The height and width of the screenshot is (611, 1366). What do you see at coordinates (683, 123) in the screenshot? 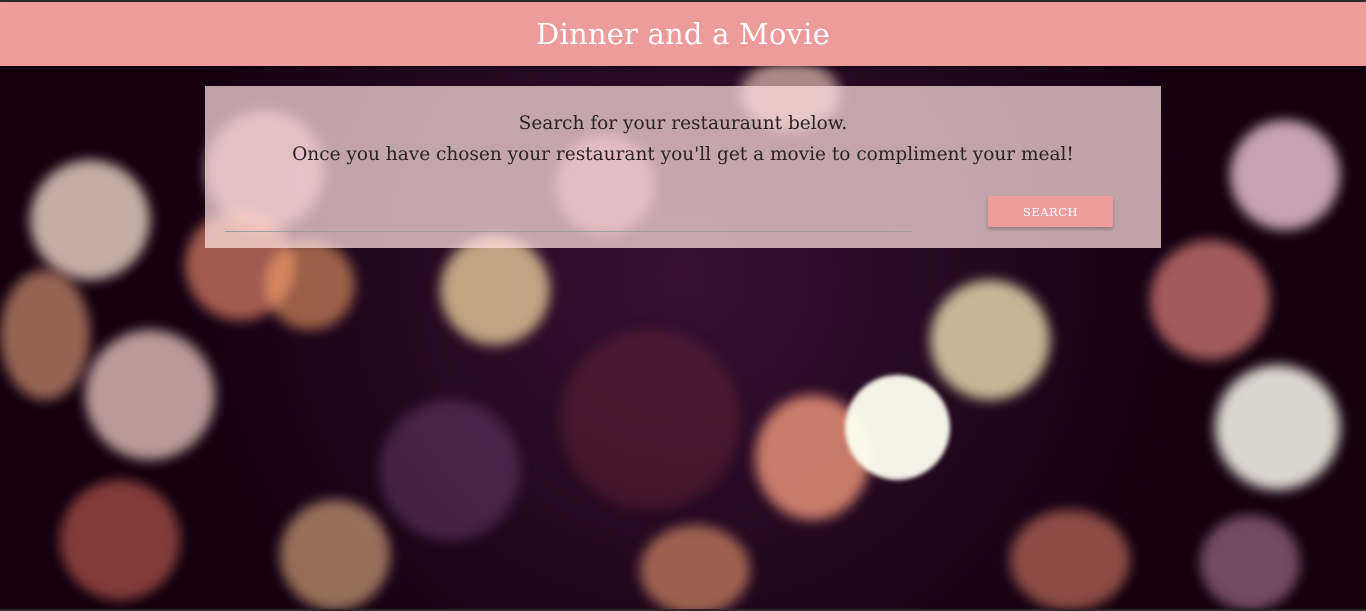
I see `instructions-line-1: Search for your restauraunt below.` at bounding box center [683, 123].